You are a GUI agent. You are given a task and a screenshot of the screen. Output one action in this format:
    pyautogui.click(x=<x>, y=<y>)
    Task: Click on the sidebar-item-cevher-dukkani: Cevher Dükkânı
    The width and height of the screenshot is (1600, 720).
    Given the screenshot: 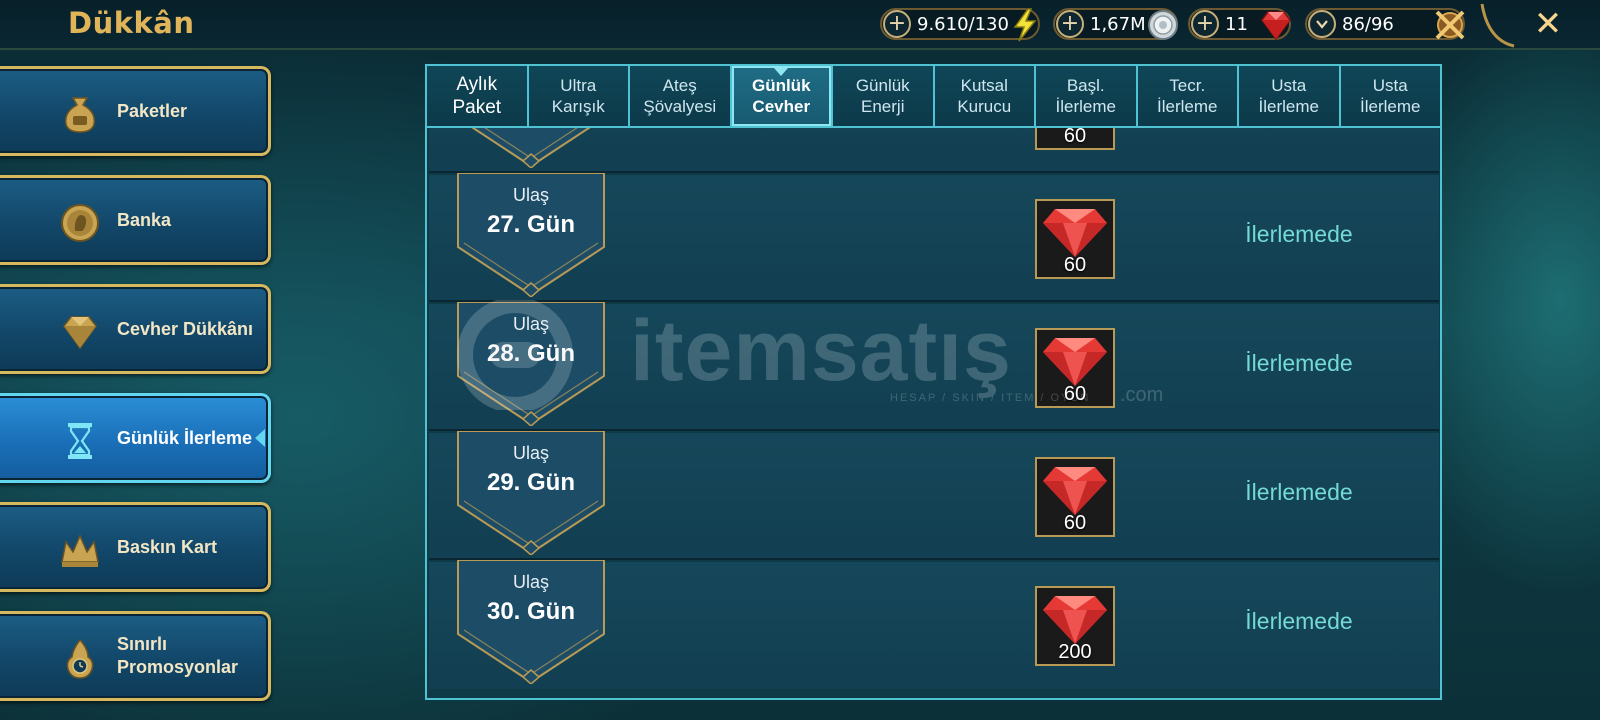 What is the action you would take?
    pyautogui.click(x=135, y=329)
    